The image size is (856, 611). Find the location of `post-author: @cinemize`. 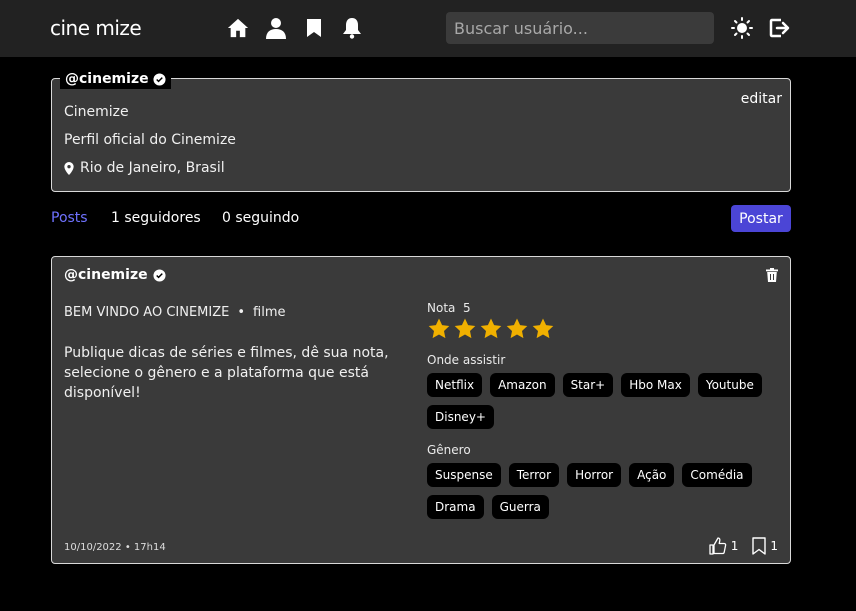

post-author: @cinemize is located at coordinates (115, 275).